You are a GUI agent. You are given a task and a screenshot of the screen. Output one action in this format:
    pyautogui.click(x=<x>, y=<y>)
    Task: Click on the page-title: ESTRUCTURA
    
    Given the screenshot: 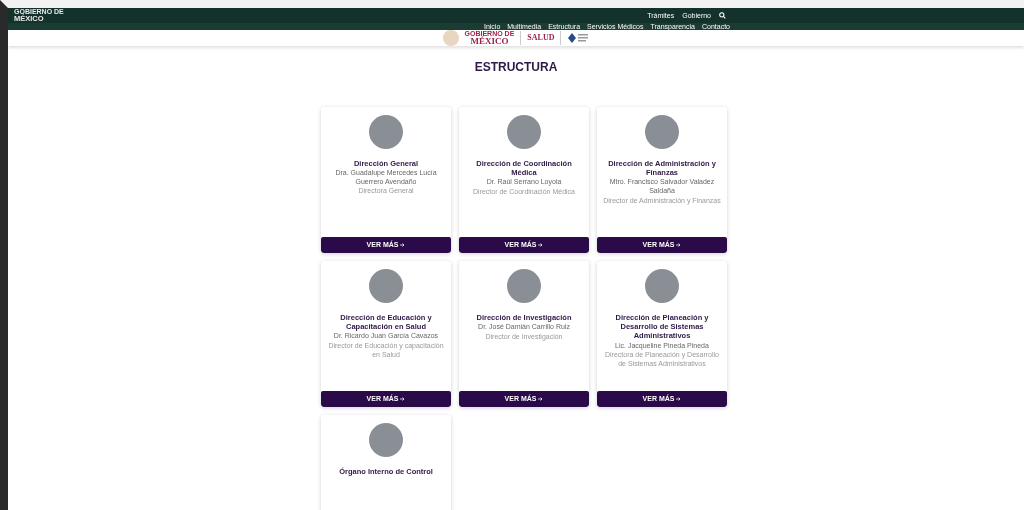 What is the action you would take?
    pyautogui.click(x=516, y=66)
    